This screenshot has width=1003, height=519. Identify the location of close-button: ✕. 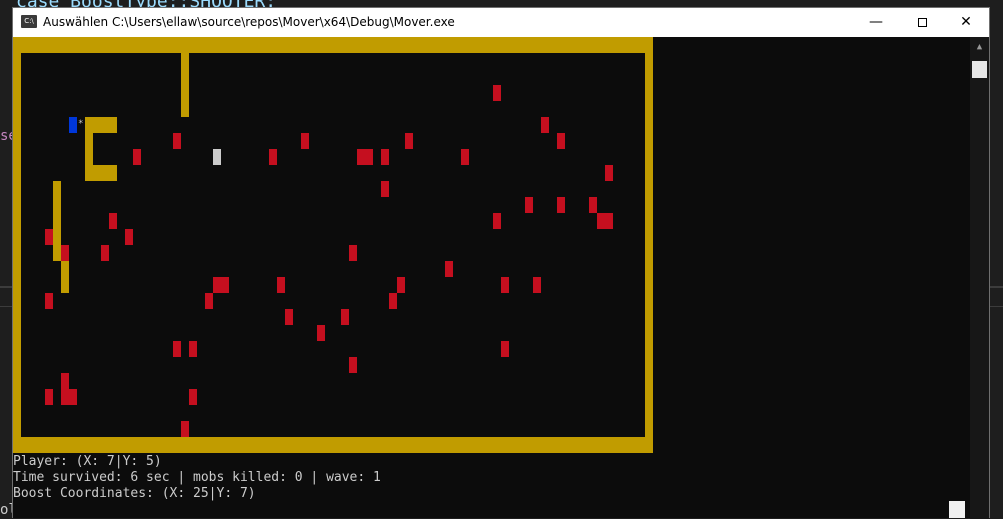
(966, 22).